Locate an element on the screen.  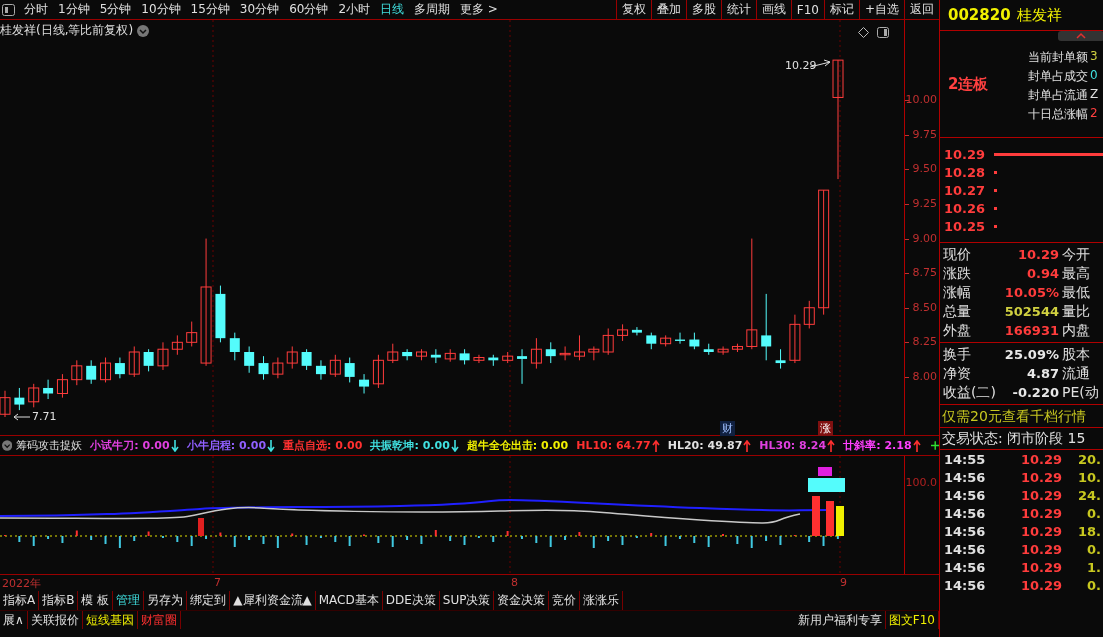
diamond-icon is located at coordinates (863, 32).